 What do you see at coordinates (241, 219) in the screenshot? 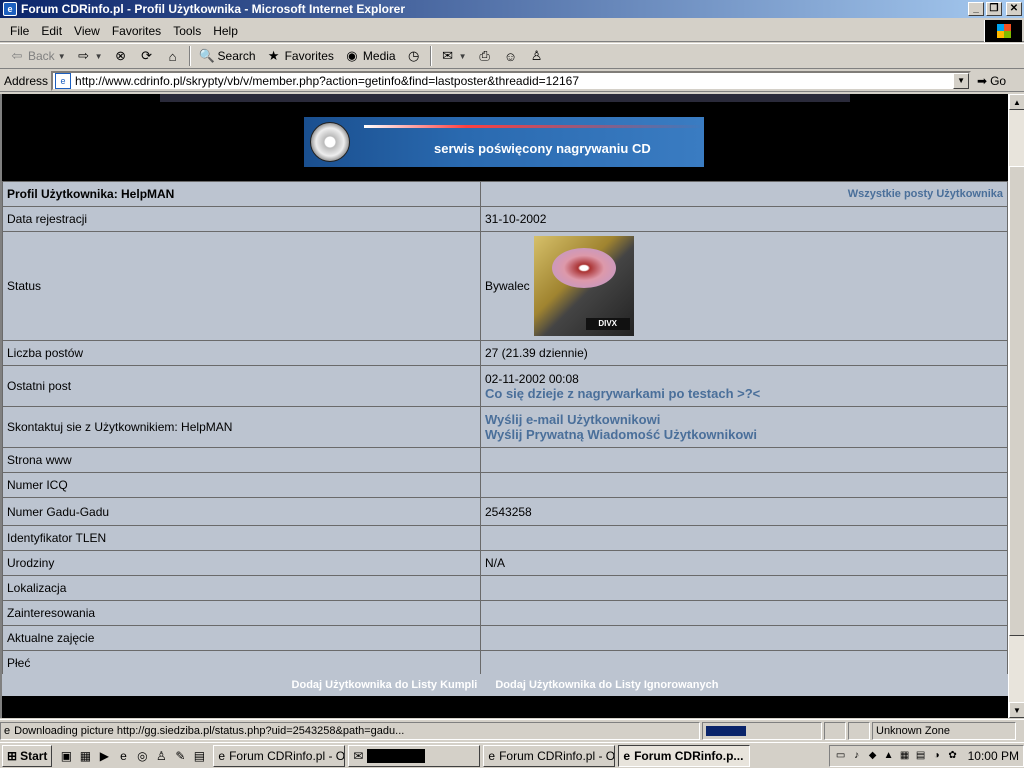
I see `row-label: Data rejestracji` at bounding box center [241, 219].